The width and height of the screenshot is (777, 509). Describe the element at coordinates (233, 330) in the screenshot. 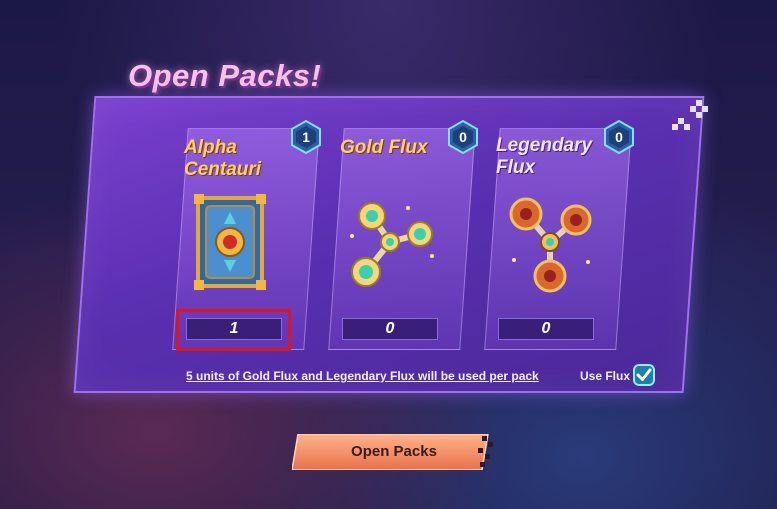

I see `quantity-highlight` at that location.